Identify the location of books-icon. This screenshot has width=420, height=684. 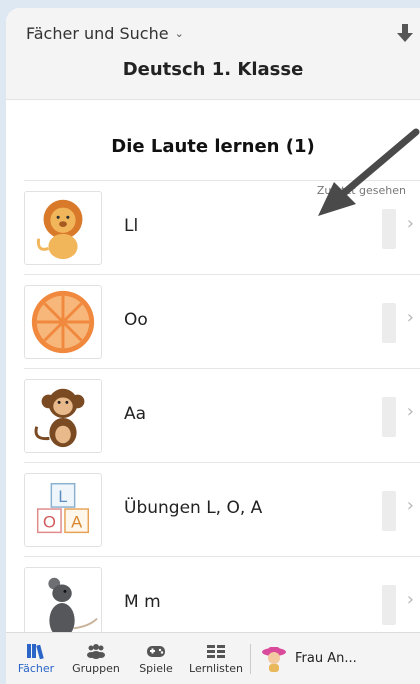
(35, 651).